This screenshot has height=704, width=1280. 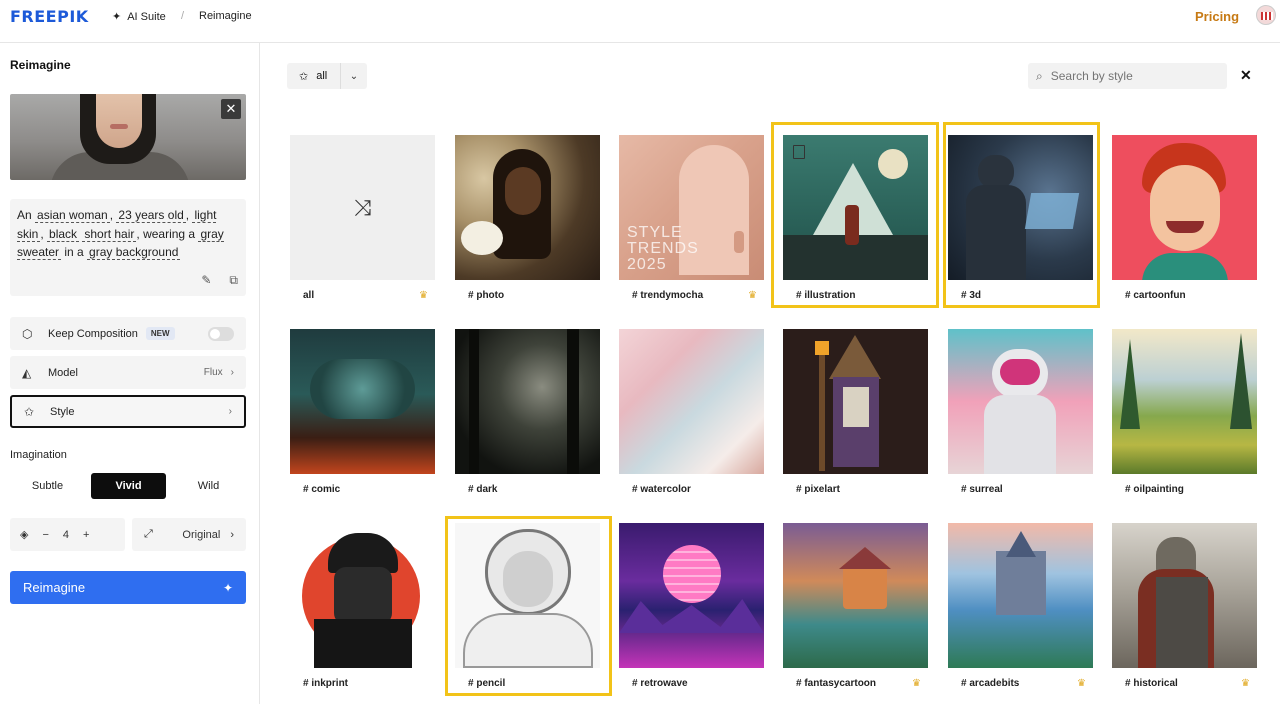 I want to click on style-tile-oilpainting: # oilpainting, so click(x=1184, y=412).